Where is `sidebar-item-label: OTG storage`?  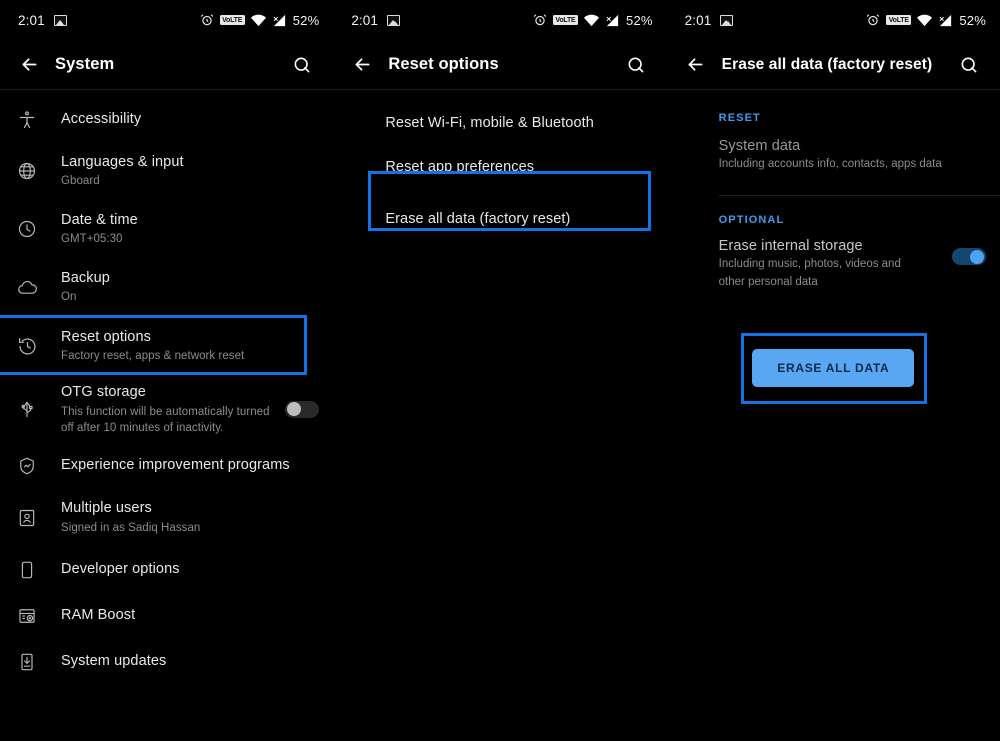
sidebar-item-label: OTG storage is located at coordinates (103, 392).